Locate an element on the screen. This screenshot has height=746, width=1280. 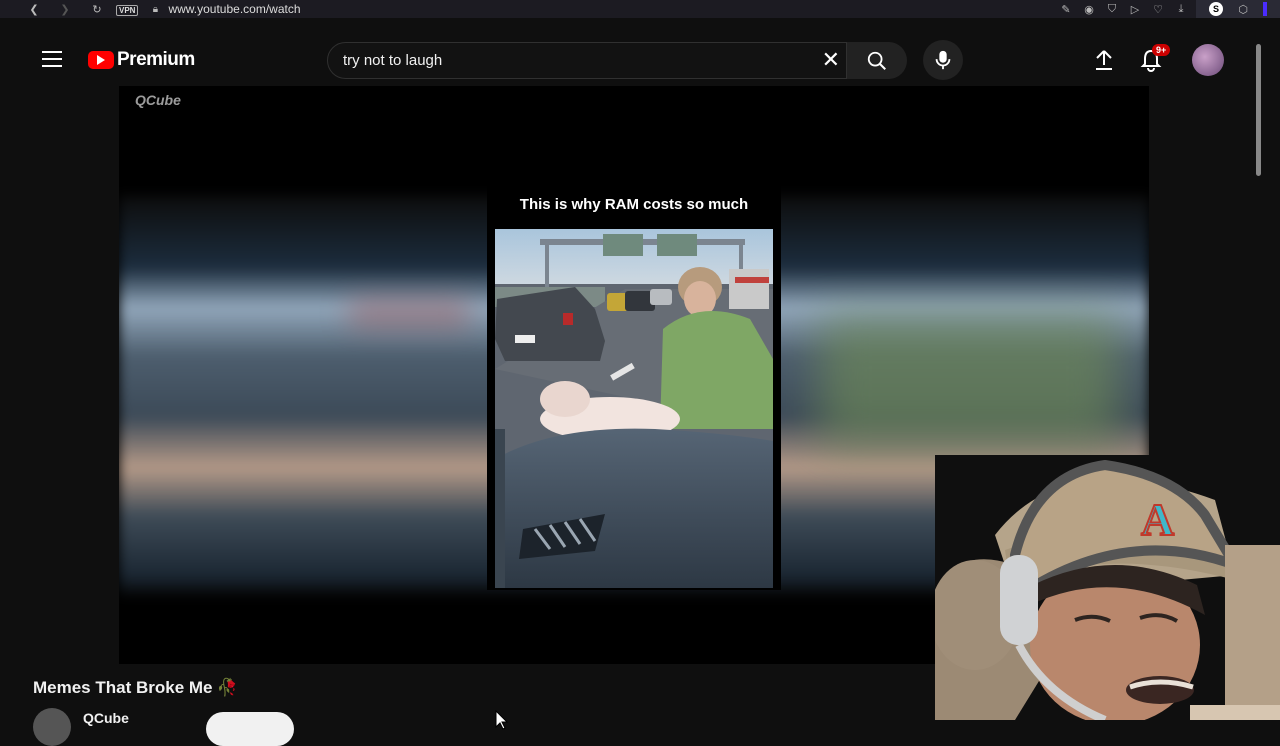
clear-search-icon: ✕ is located at coordinates (831, 61).